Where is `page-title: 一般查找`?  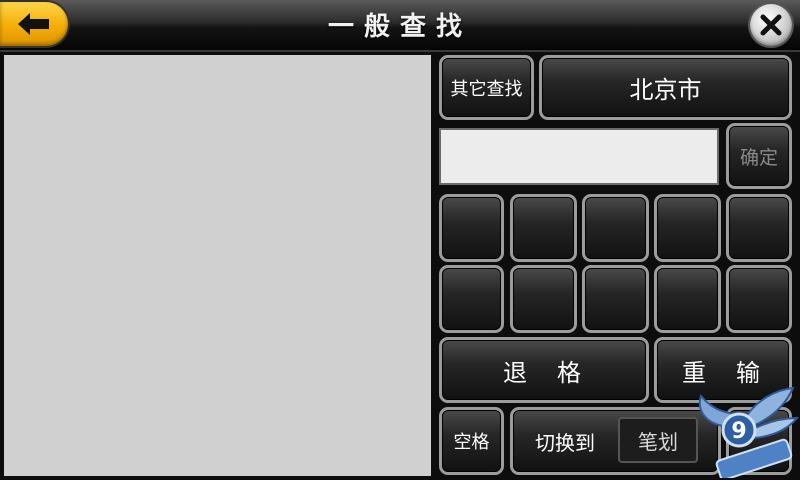
page-title: 一般查找 is located at coordinates (399, 27).